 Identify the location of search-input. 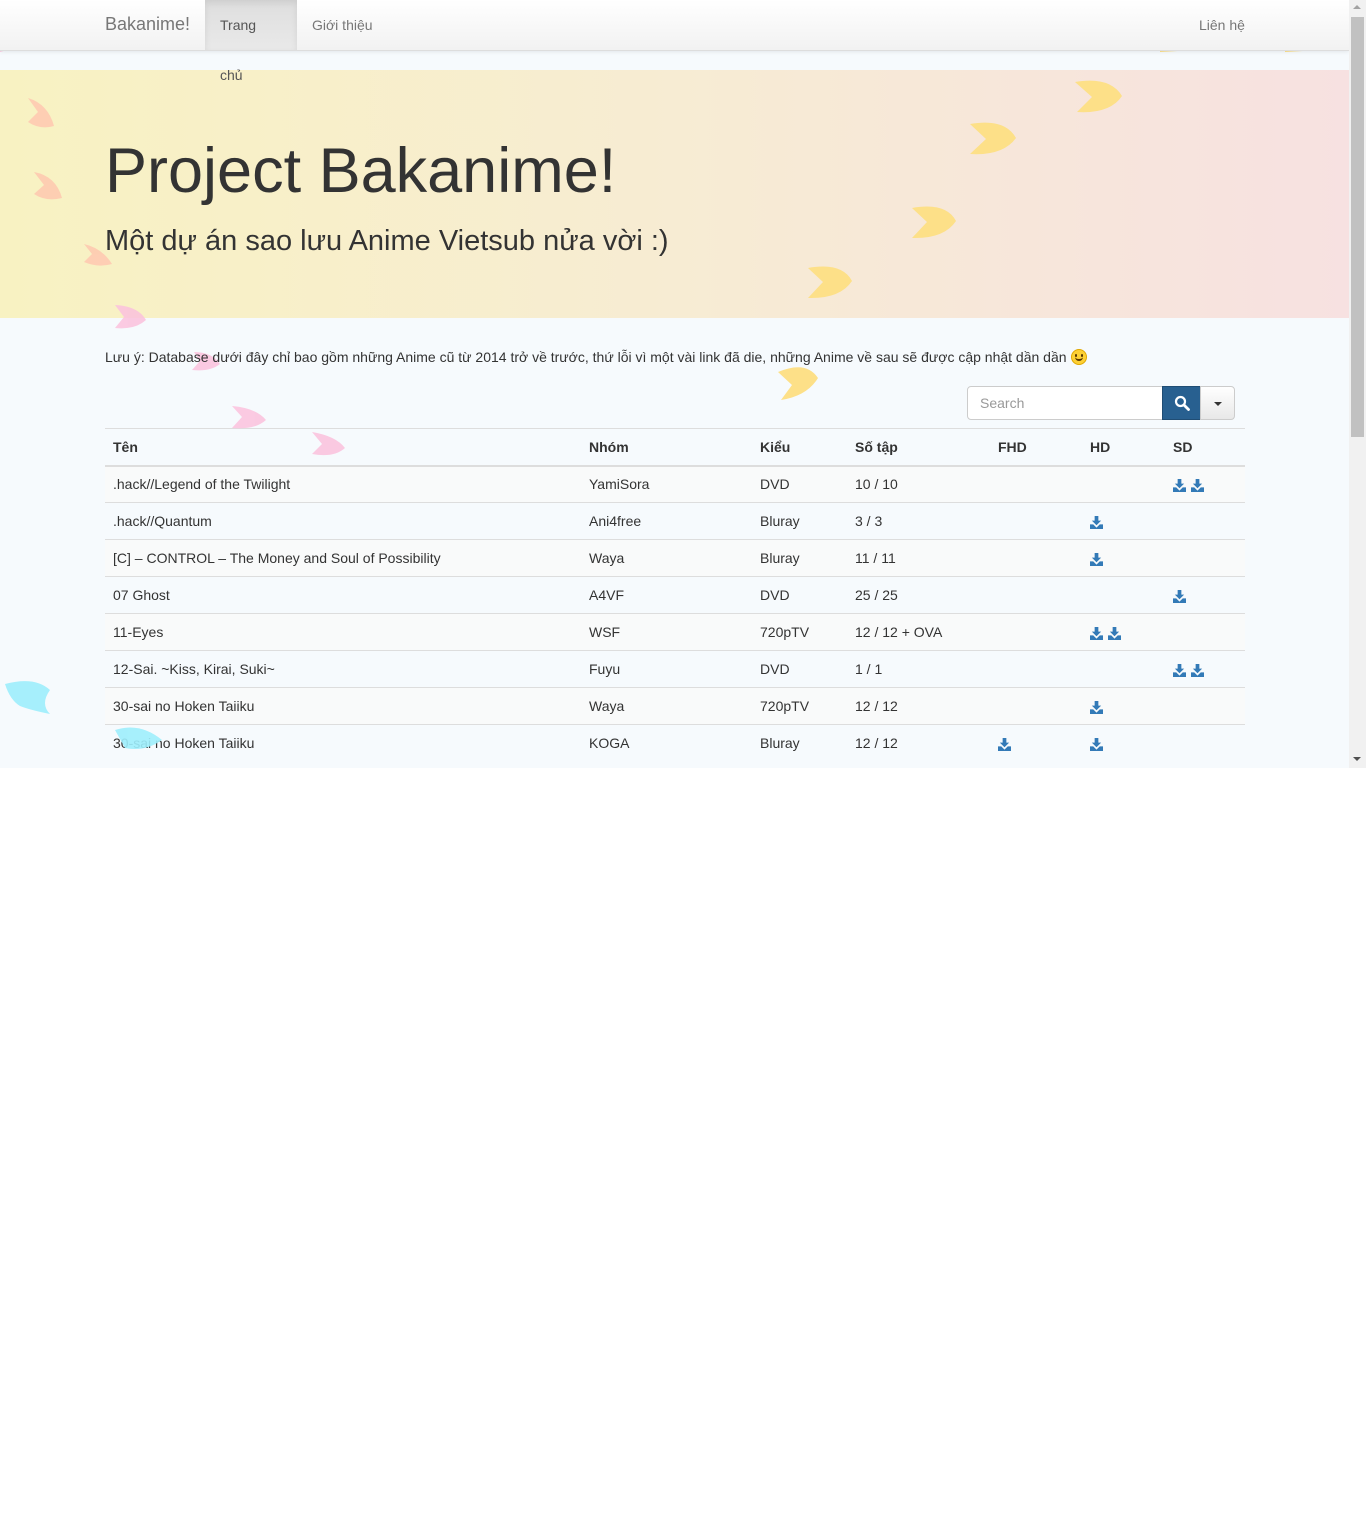
(1065, 403).